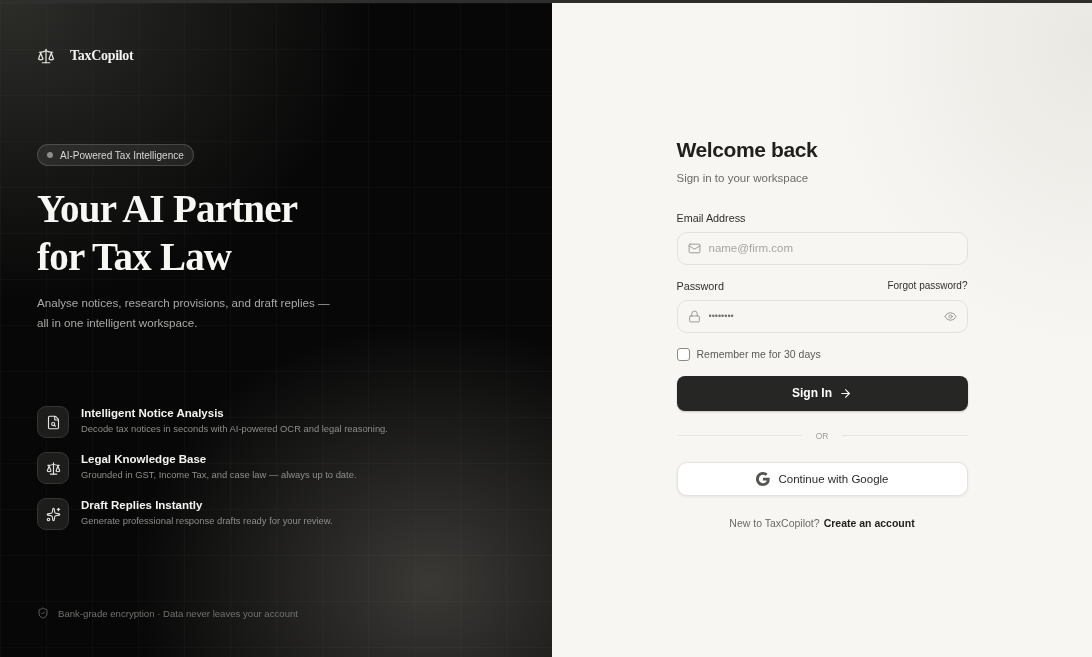  What do you see at coordinates (43, 613) in the screenshot?
I see `shield-check-icon` at bounding box center [43, 613].